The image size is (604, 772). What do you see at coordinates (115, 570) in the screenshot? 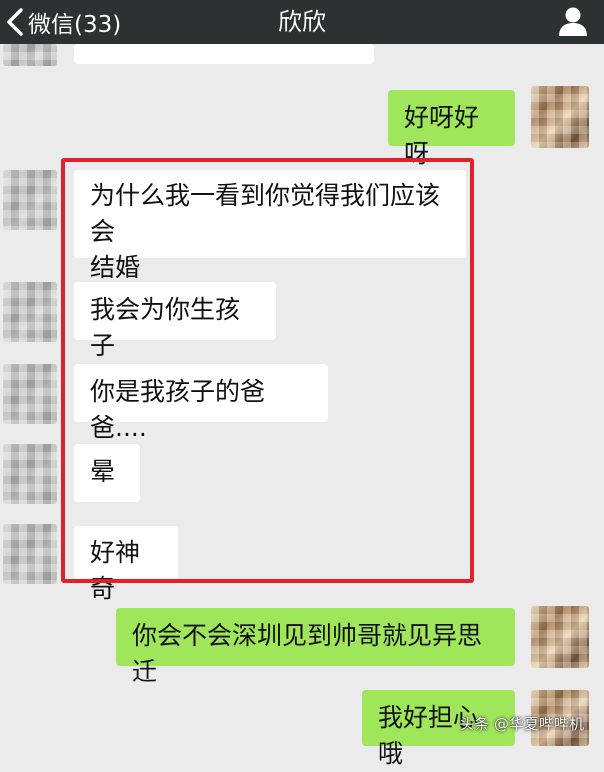
I see `message-text: 好神奇` at bounding box center [115, 570].